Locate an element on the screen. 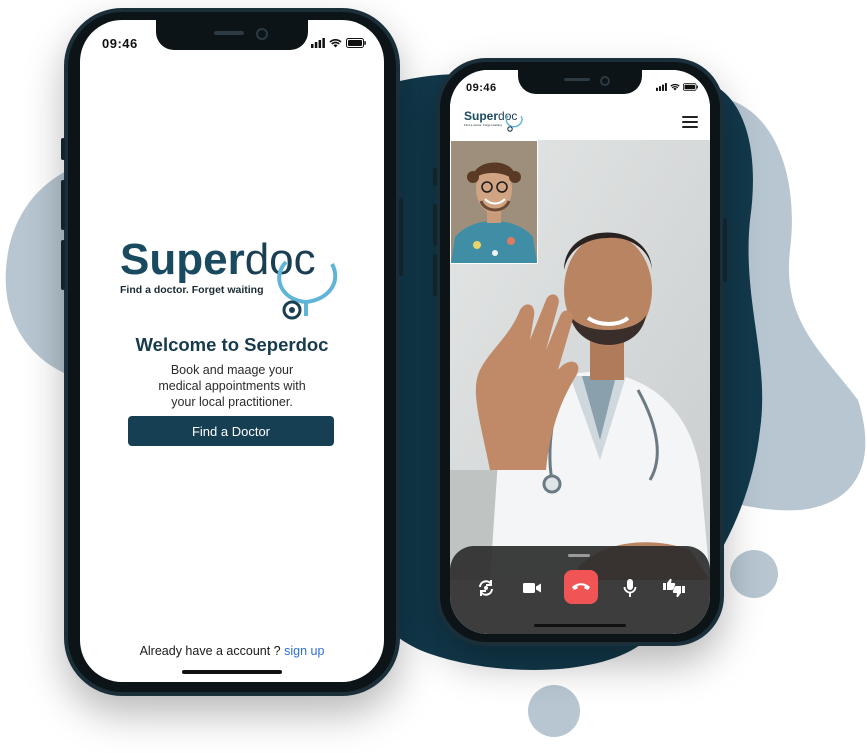 This screenshot has height=753, width=867. end-call-button is located at coordinates (581, 587).